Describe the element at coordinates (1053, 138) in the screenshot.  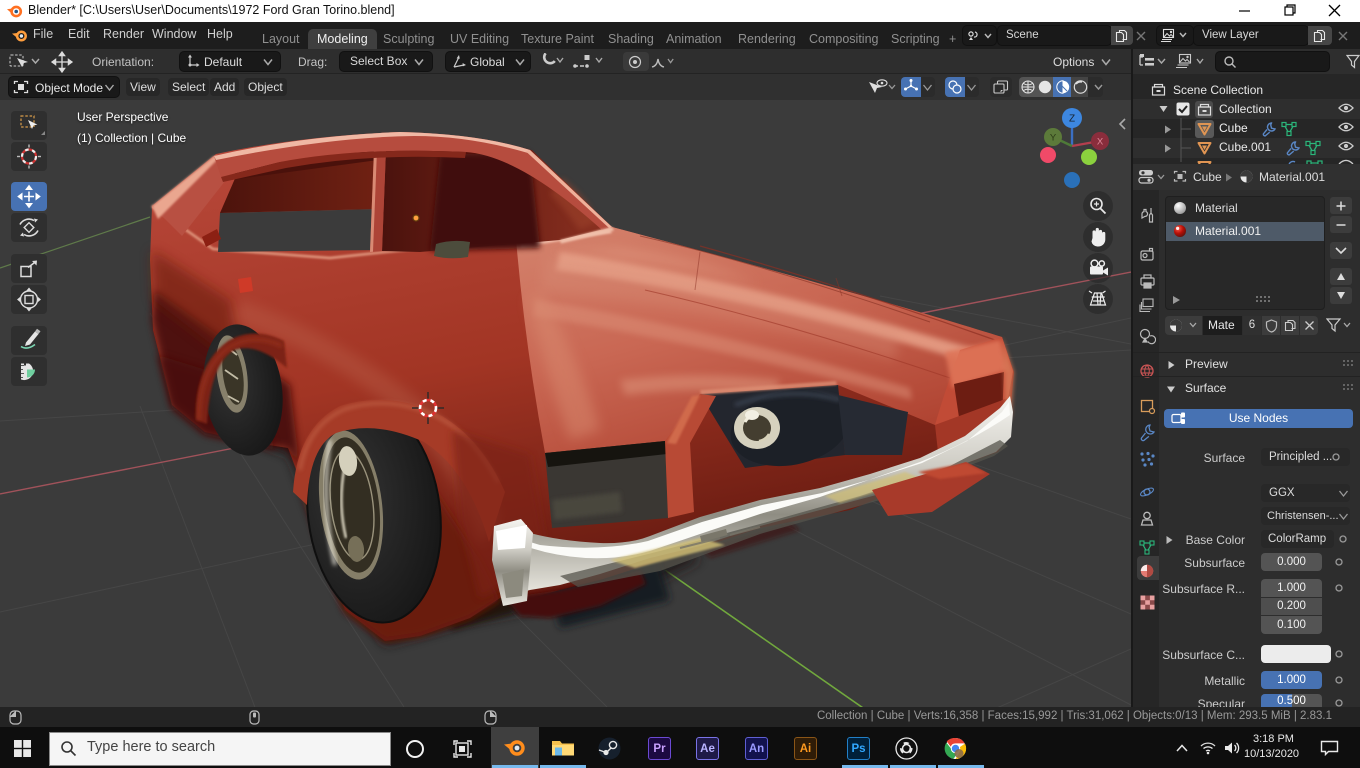
I see `svg-text: Y` at that location.